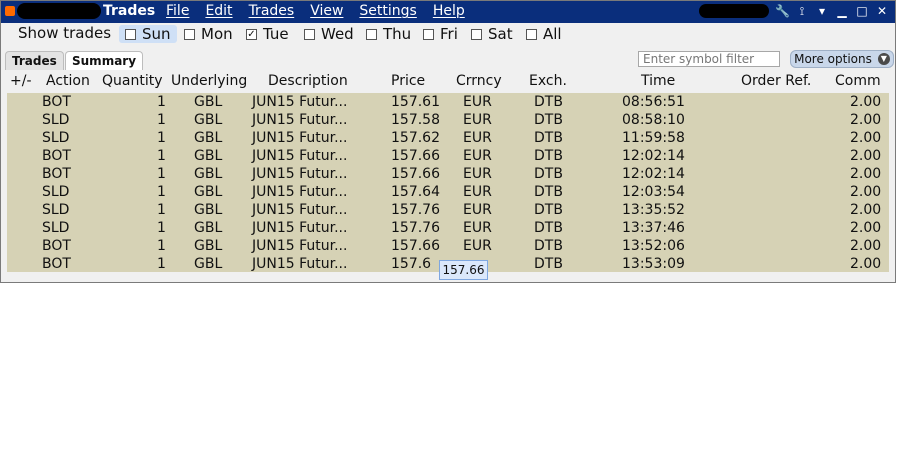 The height and width of the screenshot is (460, 898). I want to click on symbol-filter-input, so click(709, 59).